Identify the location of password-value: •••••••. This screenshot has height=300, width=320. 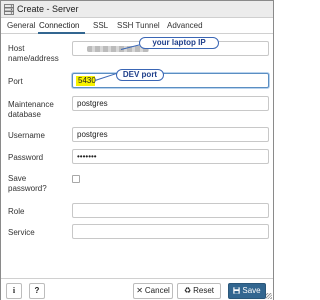
(87, 156).